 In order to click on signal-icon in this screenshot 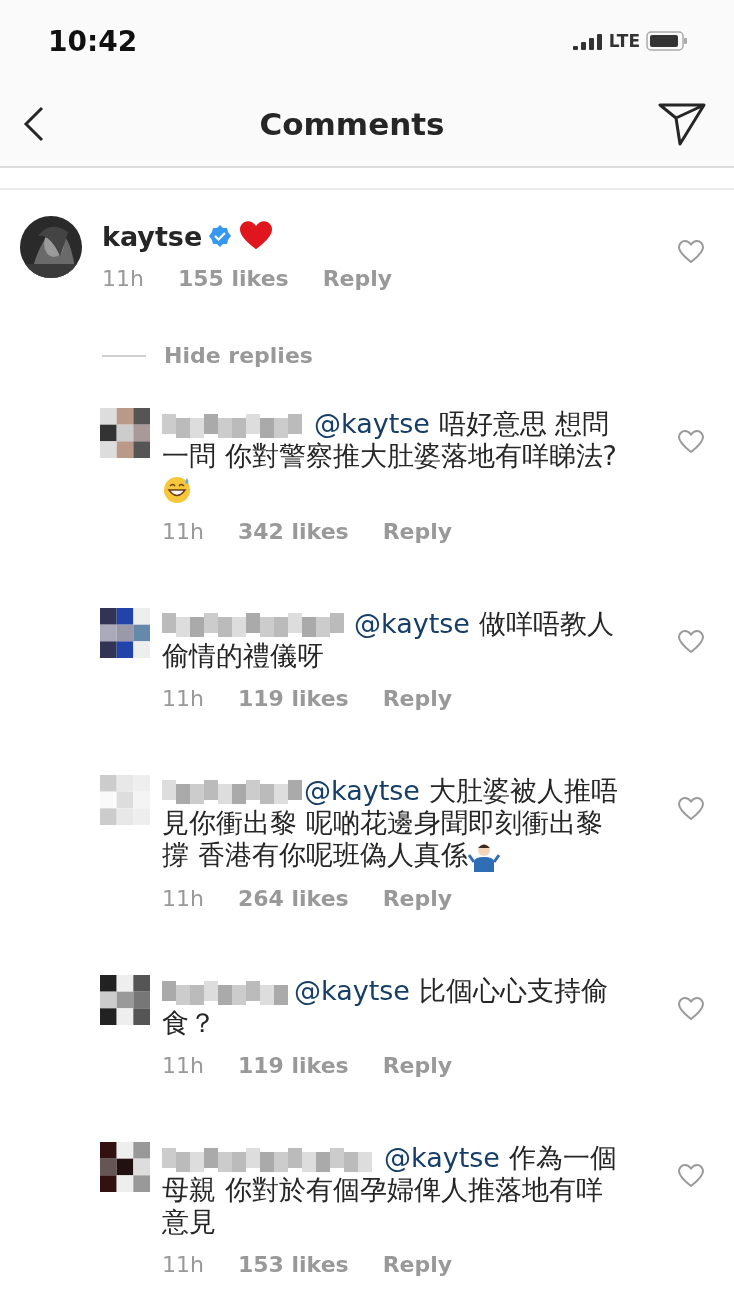, I will do `click(587, 41)`.